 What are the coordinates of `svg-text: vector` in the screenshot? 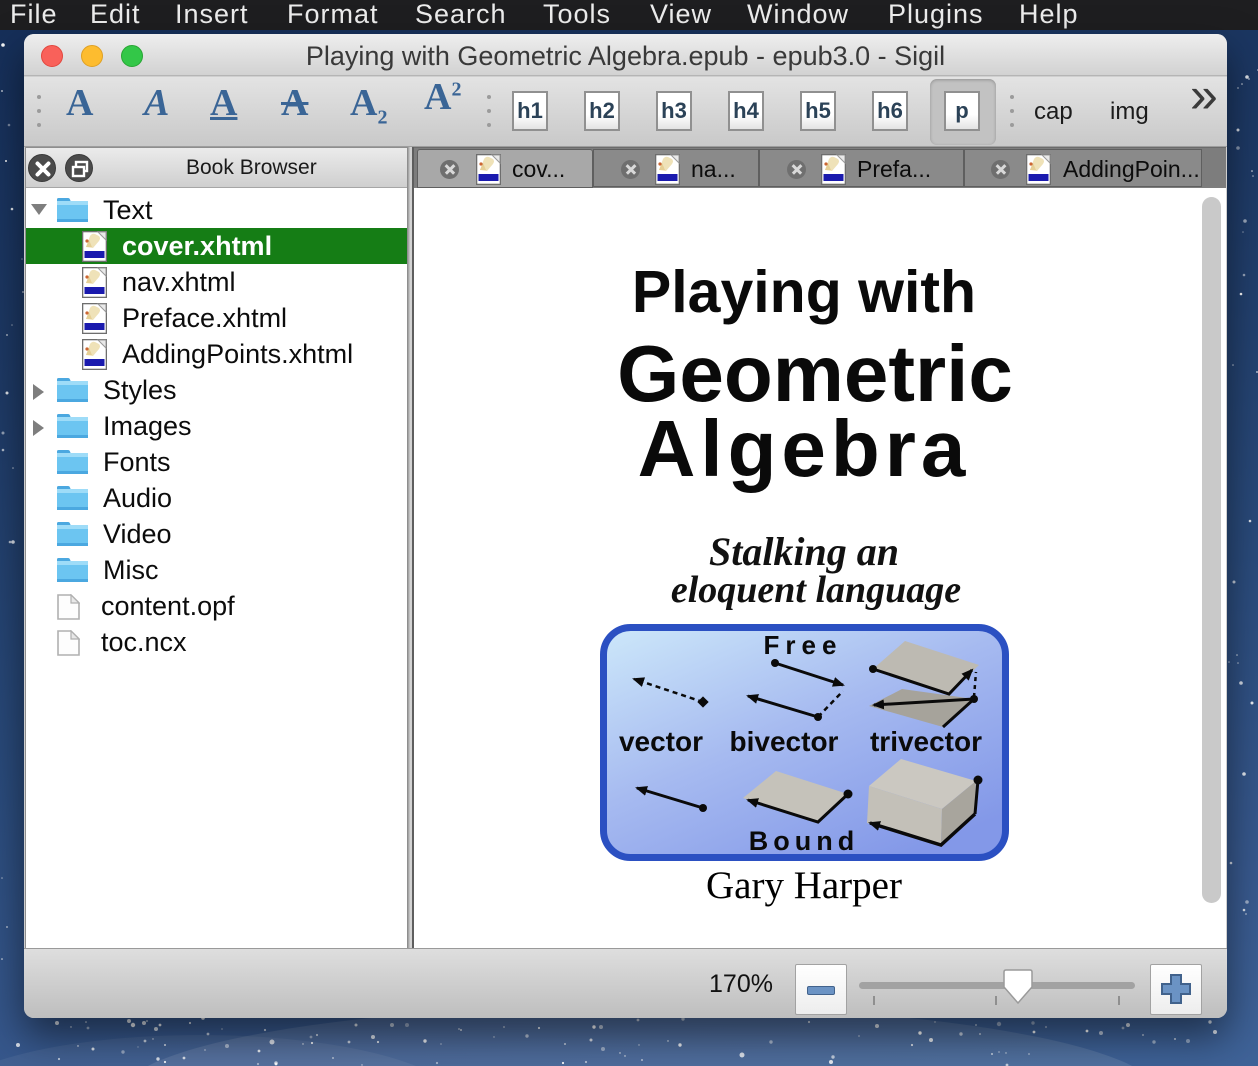 It's located at (661, 741).